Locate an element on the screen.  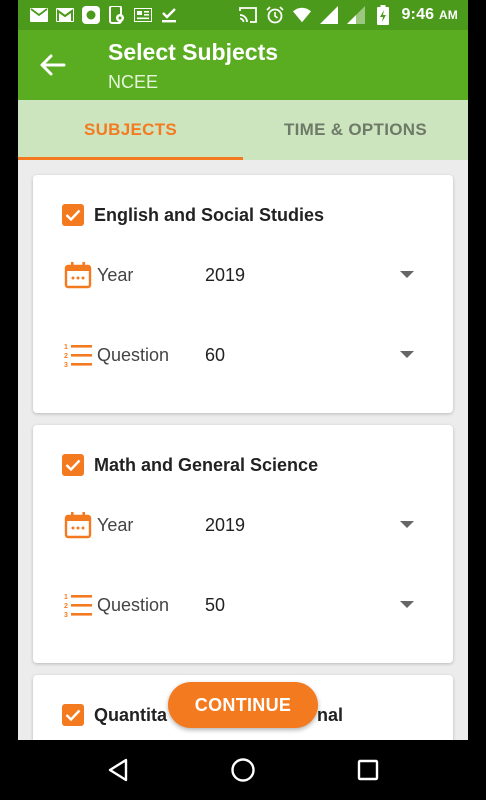
phone-settings-icon is located at coordinates (117, 15).